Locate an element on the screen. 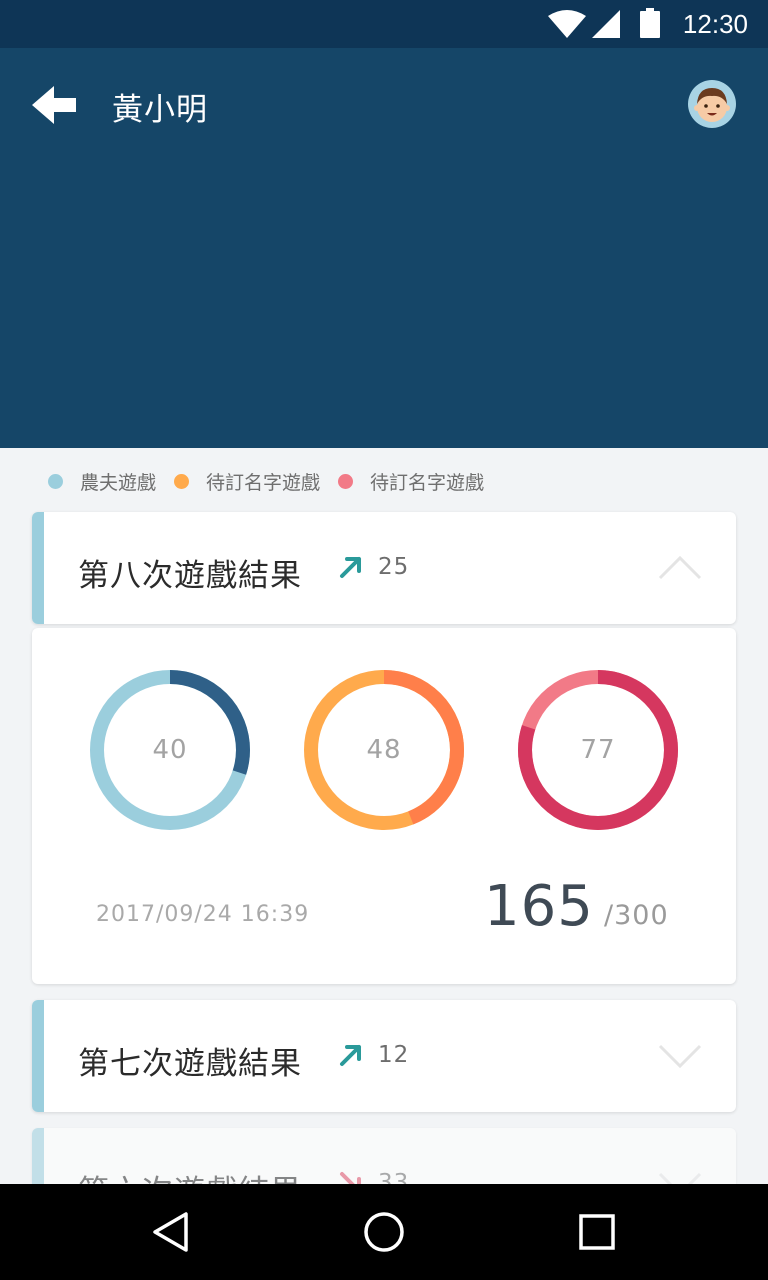  legend: 農夫遊戲 待訂名字遊戲 待訂名字遊戲 is located at coordinates (275, 481).